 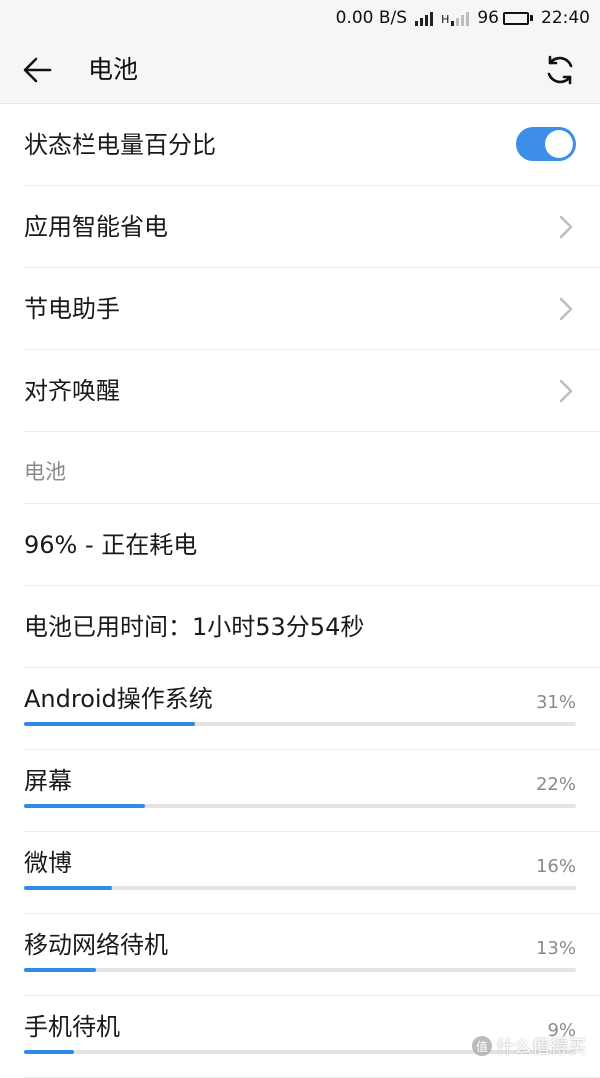 What do you see at coordinates (541, 1047) in the screenshot?
I see `watermark-text: 什么值得买` at bounding box center [541, 1047].